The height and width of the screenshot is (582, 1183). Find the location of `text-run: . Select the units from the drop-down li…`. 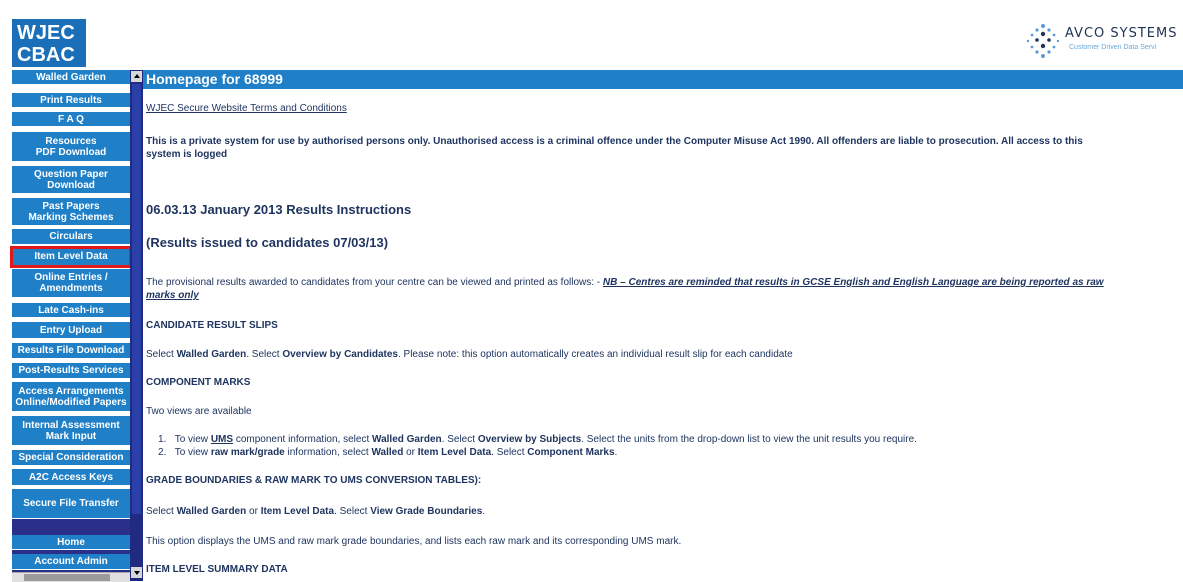

text-run: . Select the units from the drop-down li… is located at coordinates (749, 439).